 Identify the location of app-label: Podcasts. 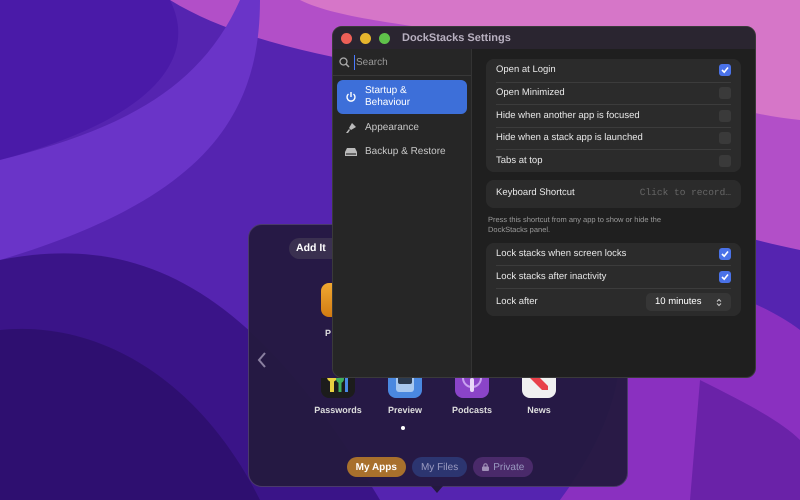
(472, 410).